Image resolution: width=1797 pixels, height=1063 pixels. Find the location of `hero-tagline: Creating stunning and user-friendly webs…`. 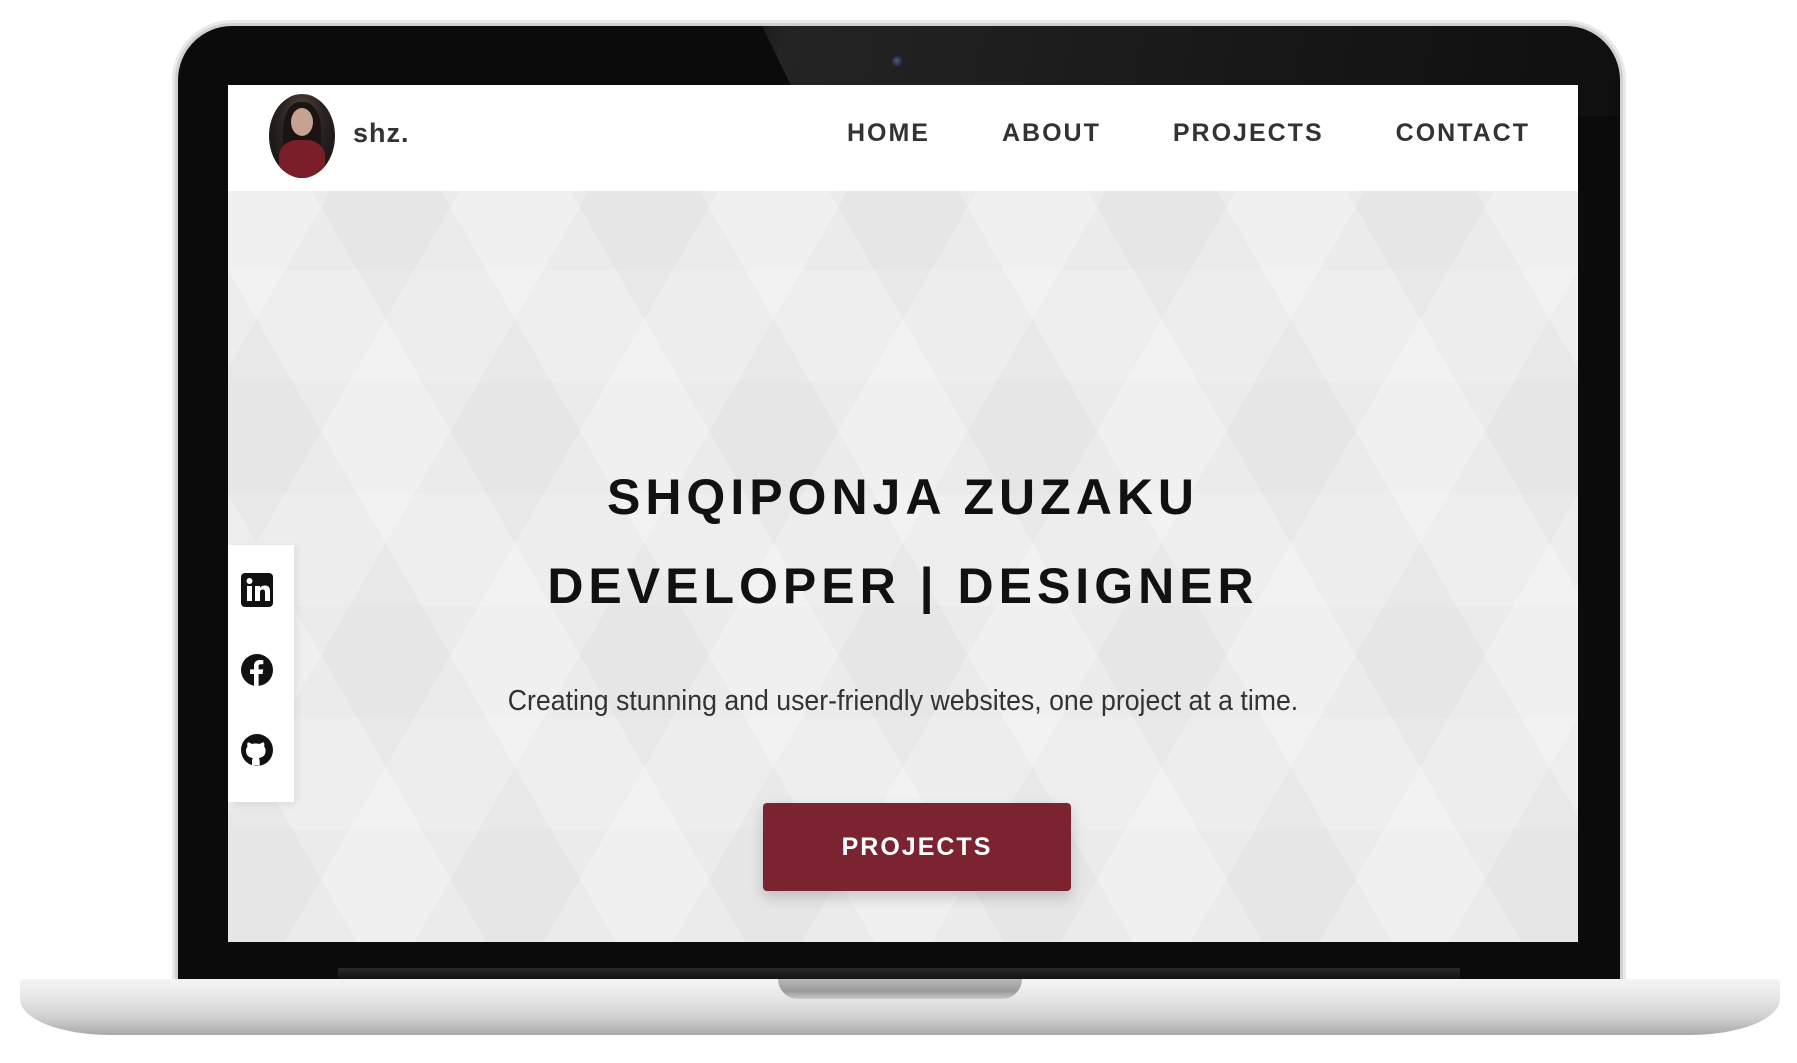

hero-tagline: Creating stunning and user-friendly webs… is located at coordinates (903, 701).